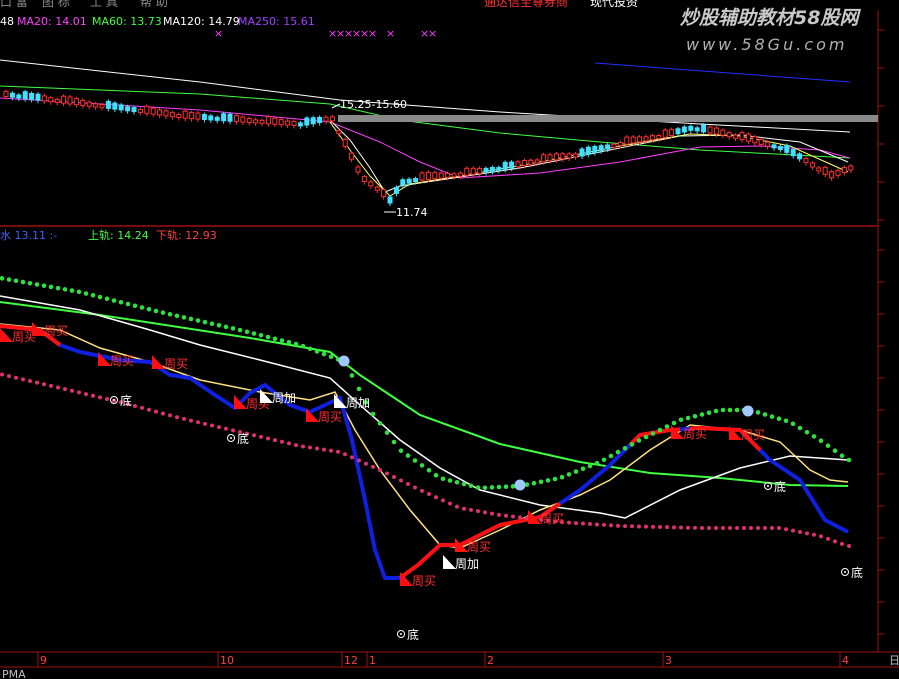 This screenshot has height=679, width=899. Describe the element at coordinates (608, 118) in the screenshot. I see `resistance-band` at that location.